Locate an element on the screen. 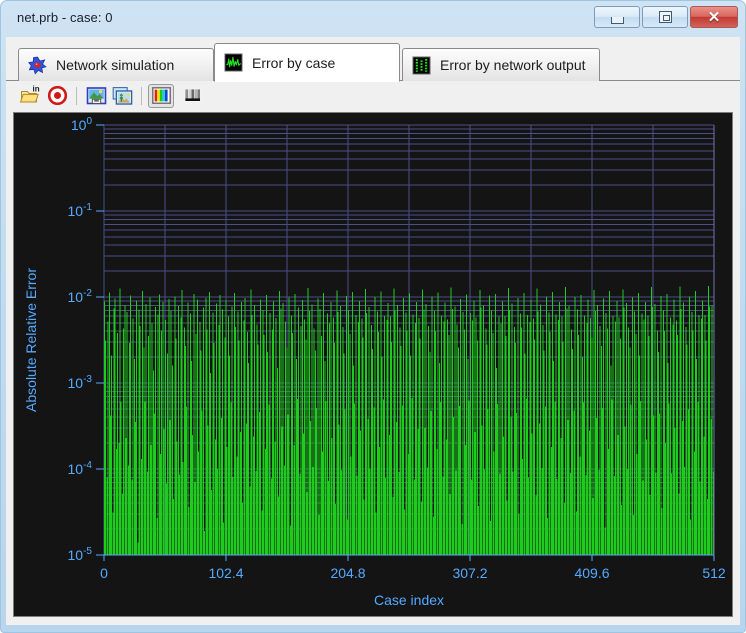 The image size is (746, 633). open-input-file-button: in is located at coordinates (31, 96).